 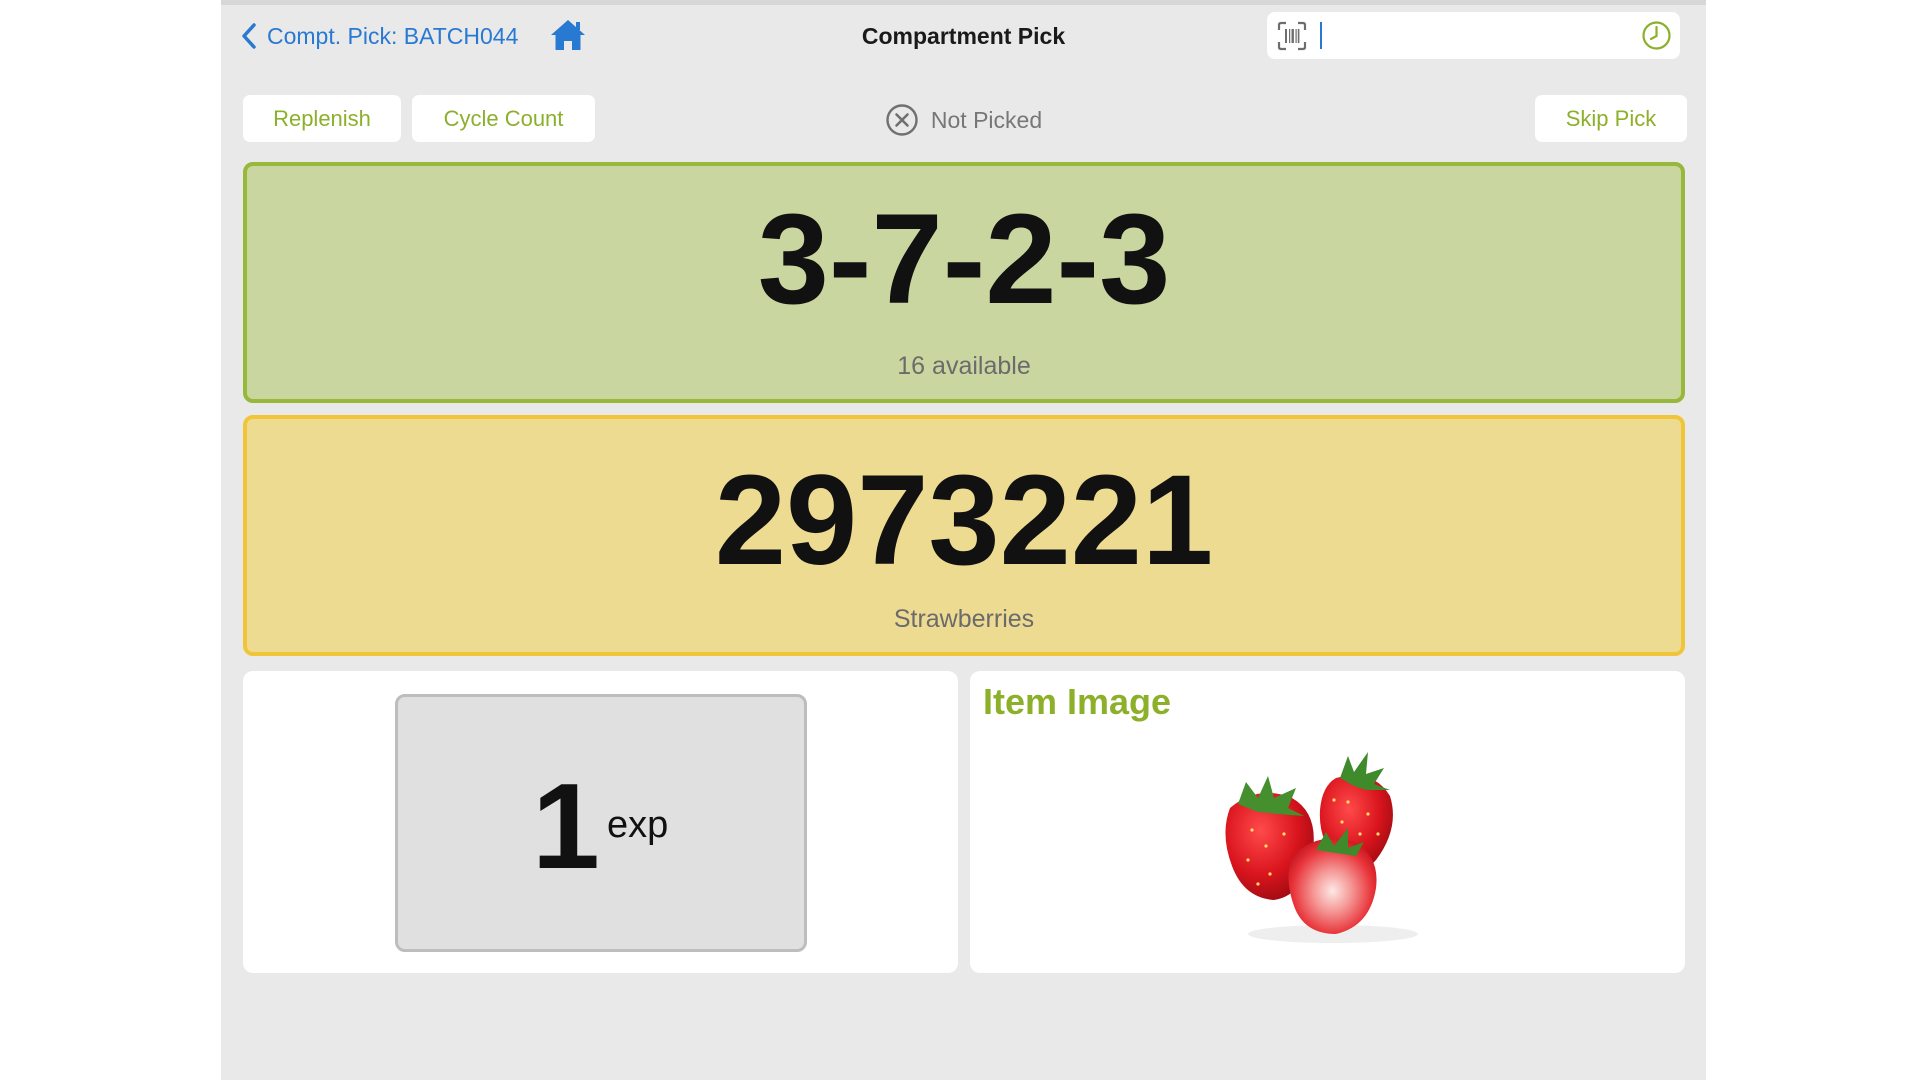 What do you see at coordinates (1077, 701) in the screenshot?
I see `item-image-title: Item Image` at bounding box center [1077, 701].